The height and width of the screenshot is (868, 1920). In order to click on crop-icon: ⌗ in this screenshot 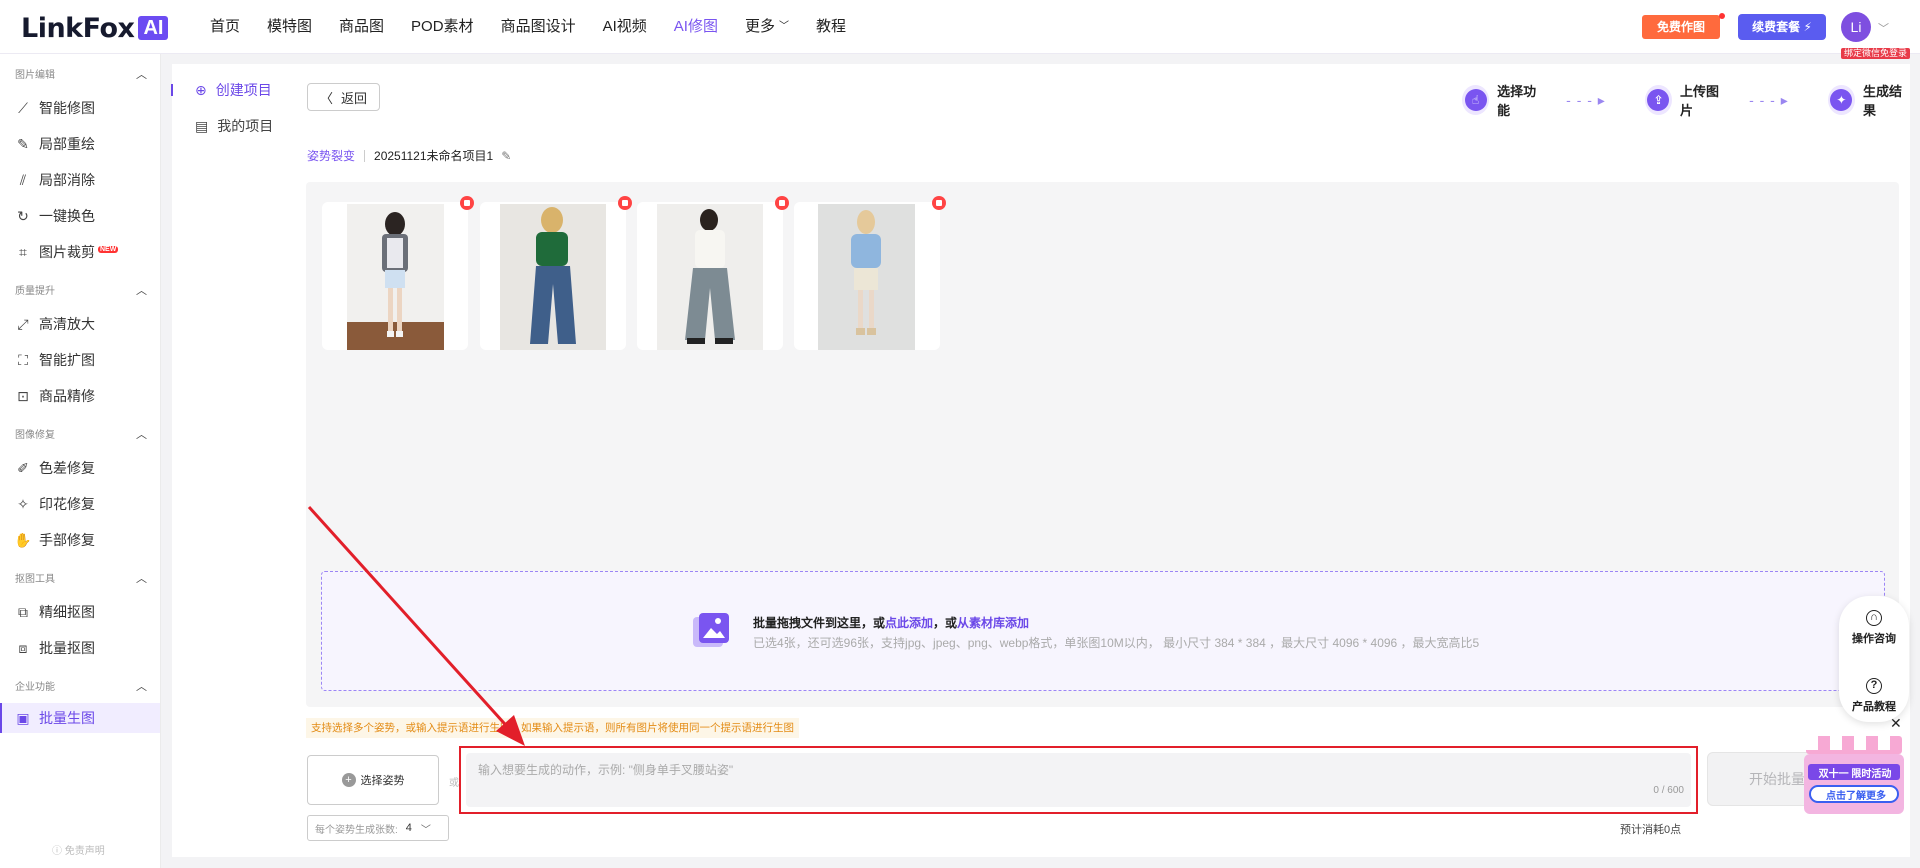, I will do `click(23, 251)`.